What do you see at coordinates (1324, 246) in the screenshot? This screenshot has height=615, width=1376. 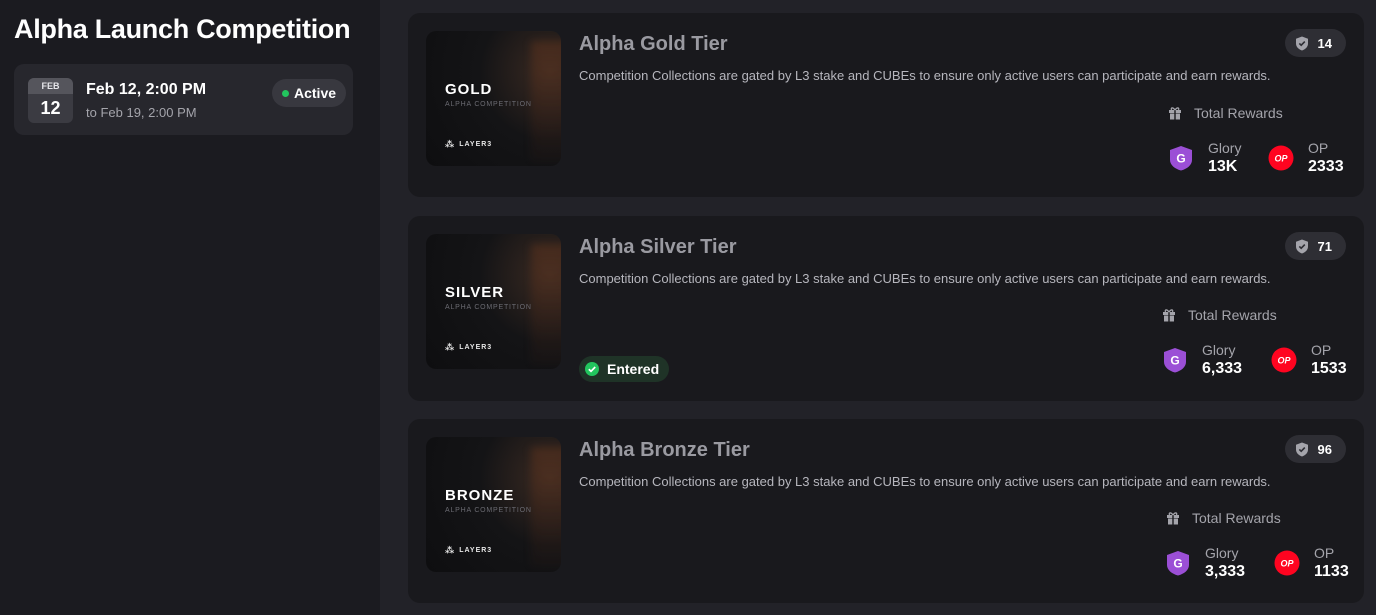 I see `participant-count: 71` at bounding box center [1324, 246].